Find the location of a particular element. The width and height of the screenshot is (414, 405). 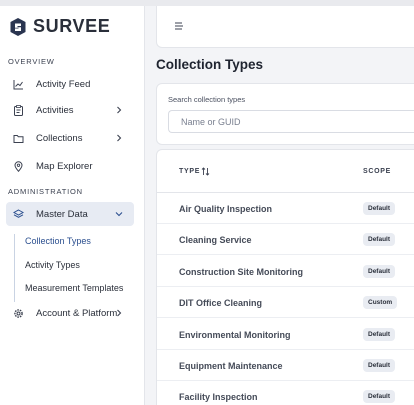

table-row: Equipment Maintenance Default is located at coordinates (285, 365).